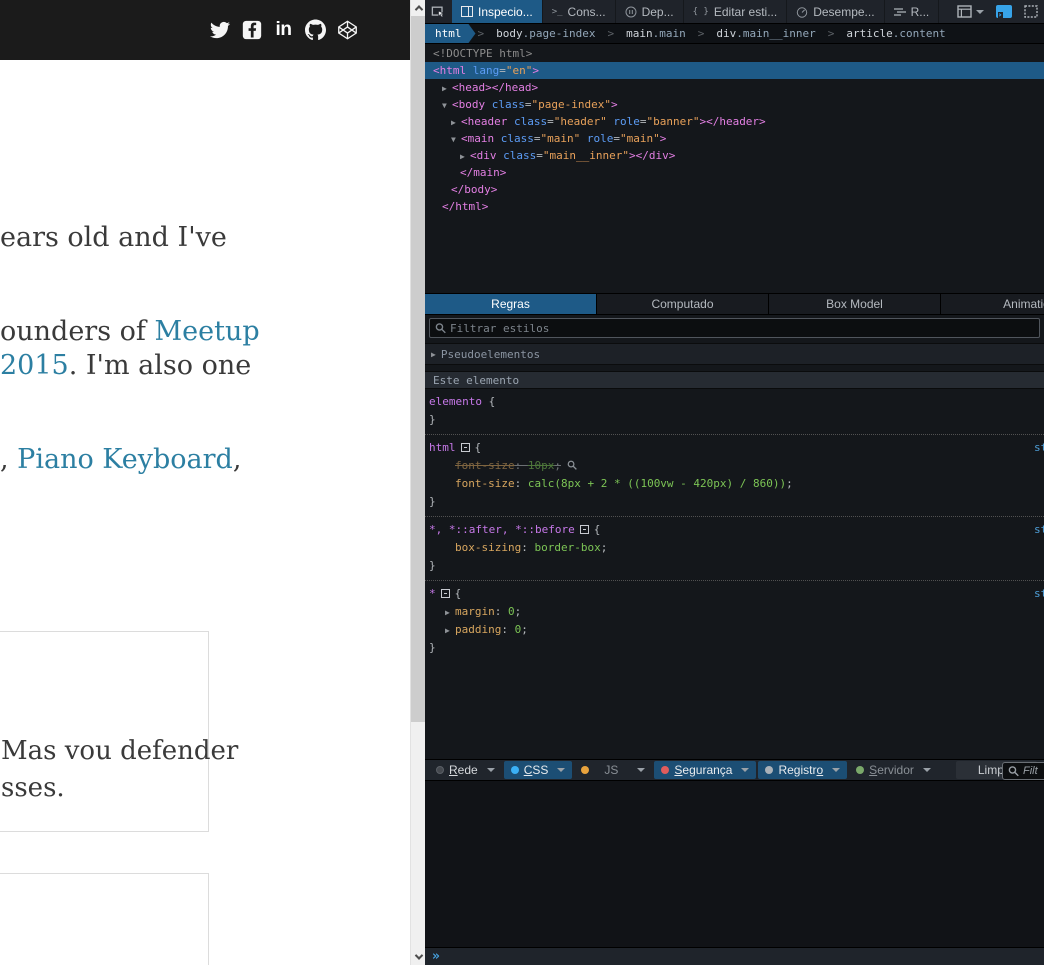 The width and height of the screenshot is (1044, 965). What do you see at coordinates (519, 70) in the screenshot?
I see `code-segment: "en"` at bounding box center [519, 70].